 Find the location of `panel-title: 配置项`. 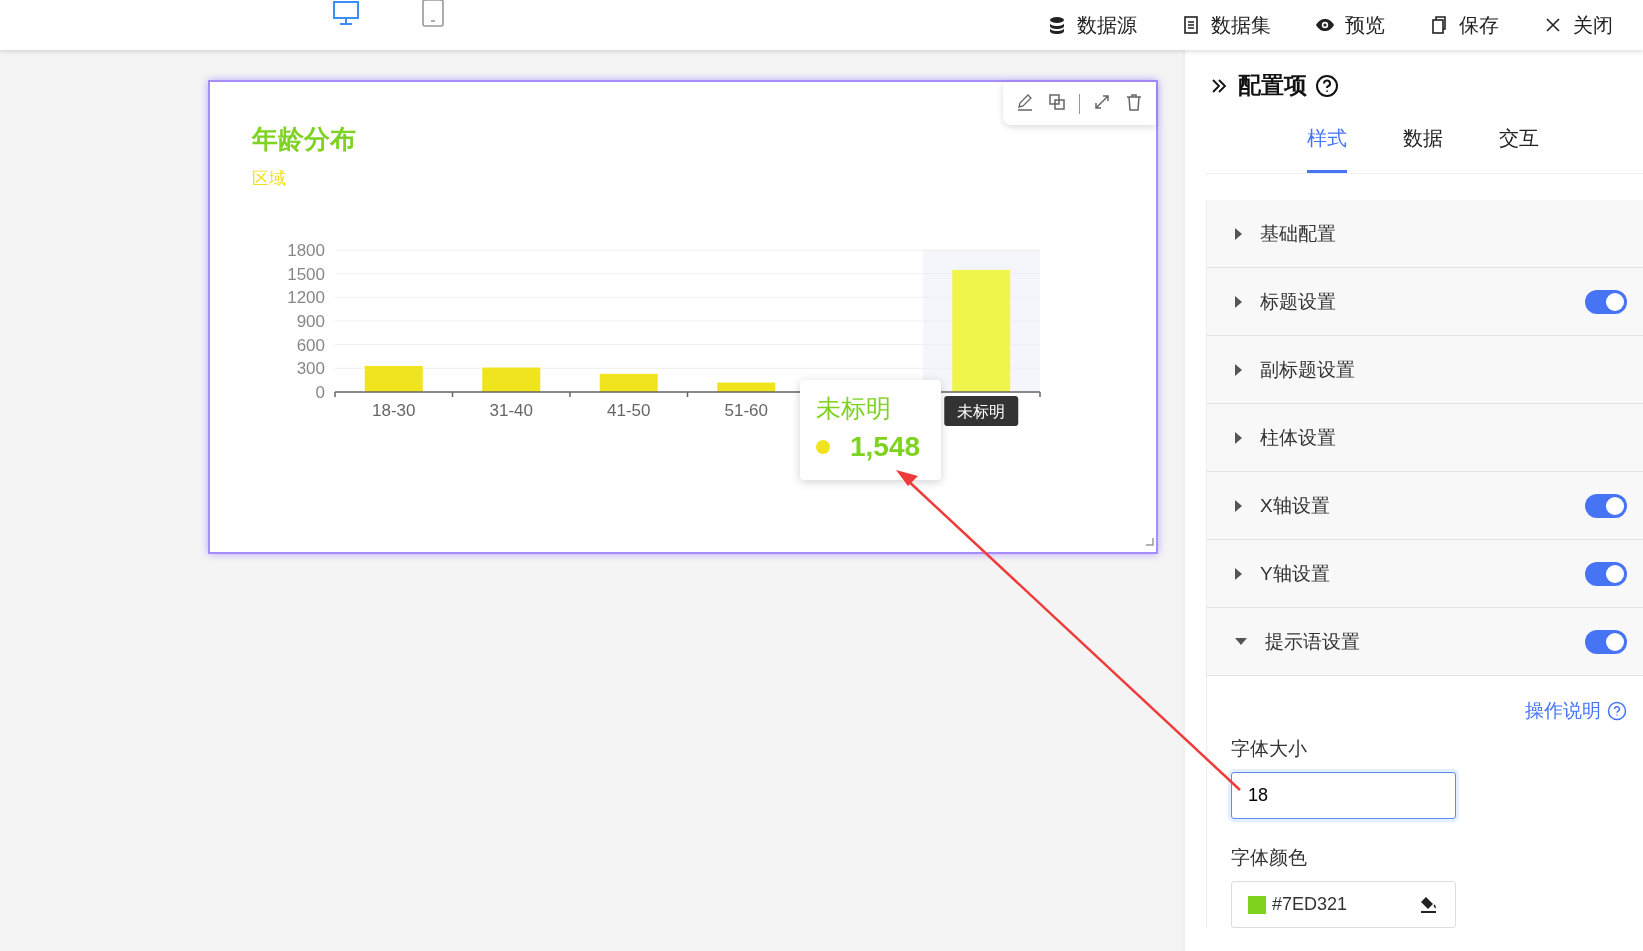

panel-title: 配置项 is located at coordinates (1272, 85).